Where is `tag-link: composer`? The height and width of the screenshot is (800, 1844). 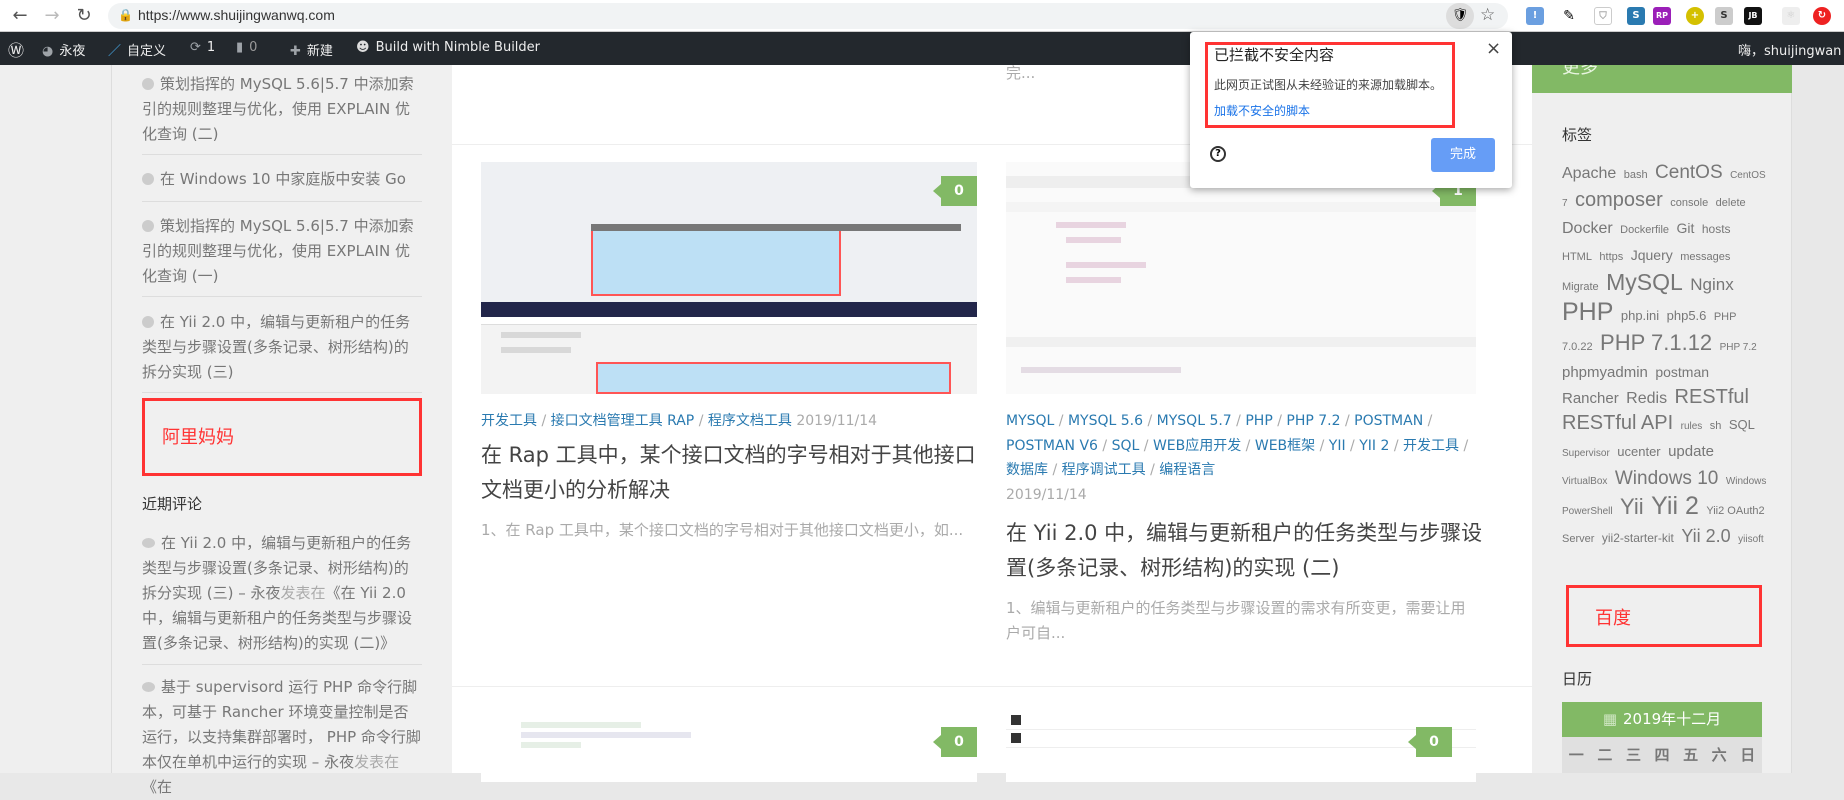 tag-link: composer is located at coordinates (1619, 200).